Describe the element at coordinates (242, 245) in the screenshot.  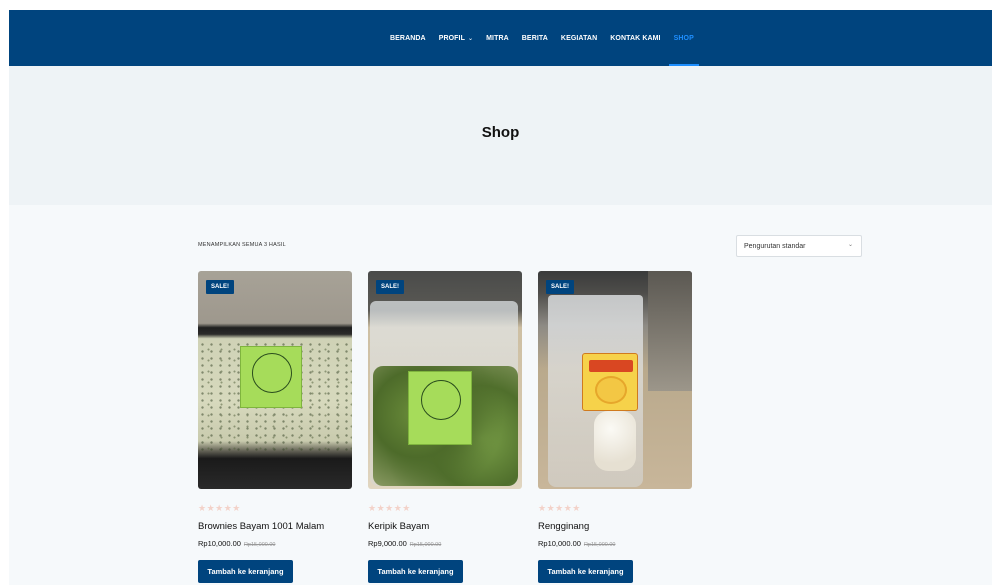
I see `result-count: MENAMPILKAN SEMUA 3 HASIL` at that location.